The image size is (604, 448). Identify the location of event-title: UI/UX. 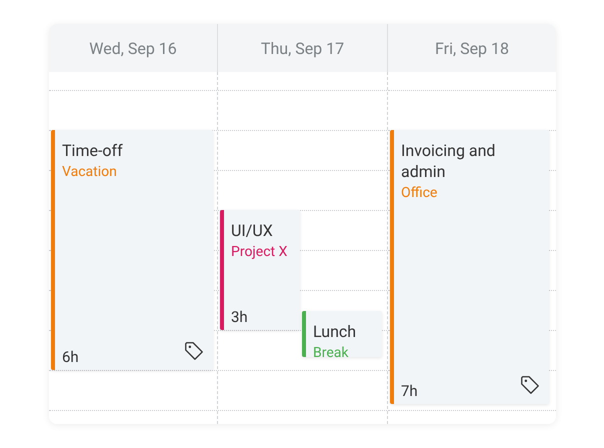
(252, 230).